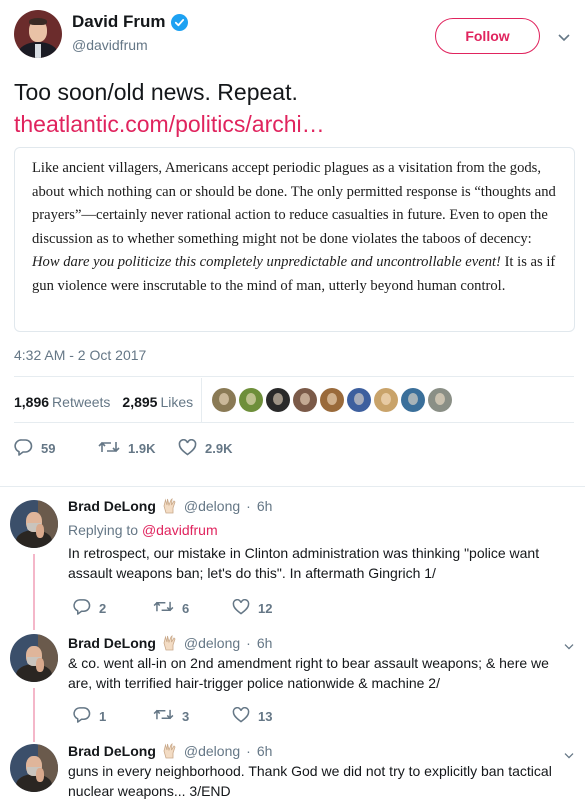 The height and width of the screenshot is (810, 585). Describe the element at coordinates (38, 34) in the screenshot. I see `author-avatar` at that location.